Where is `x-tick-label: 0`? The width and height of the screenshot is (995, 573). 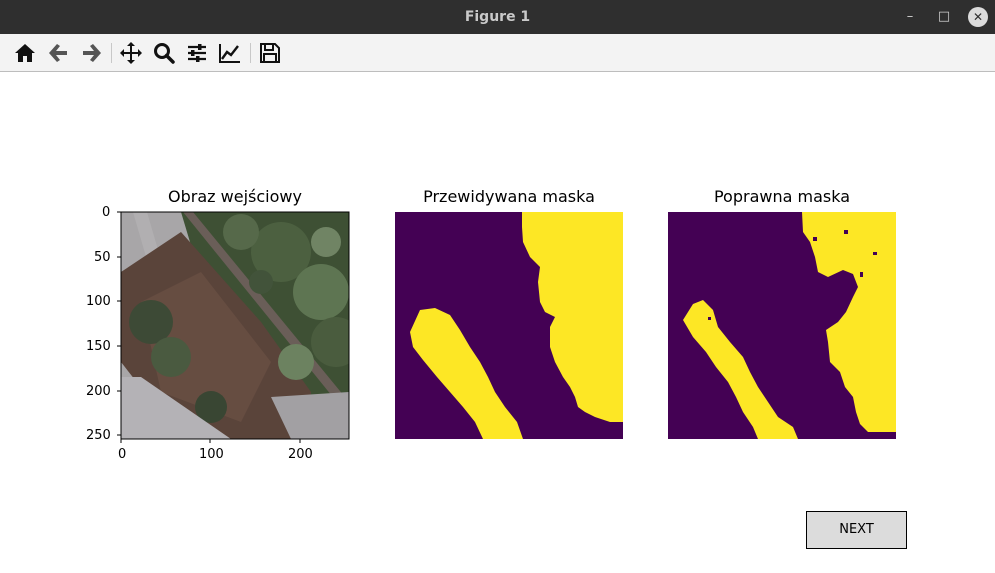
x-tick-label: 0 is located at coordinates (122, 454).